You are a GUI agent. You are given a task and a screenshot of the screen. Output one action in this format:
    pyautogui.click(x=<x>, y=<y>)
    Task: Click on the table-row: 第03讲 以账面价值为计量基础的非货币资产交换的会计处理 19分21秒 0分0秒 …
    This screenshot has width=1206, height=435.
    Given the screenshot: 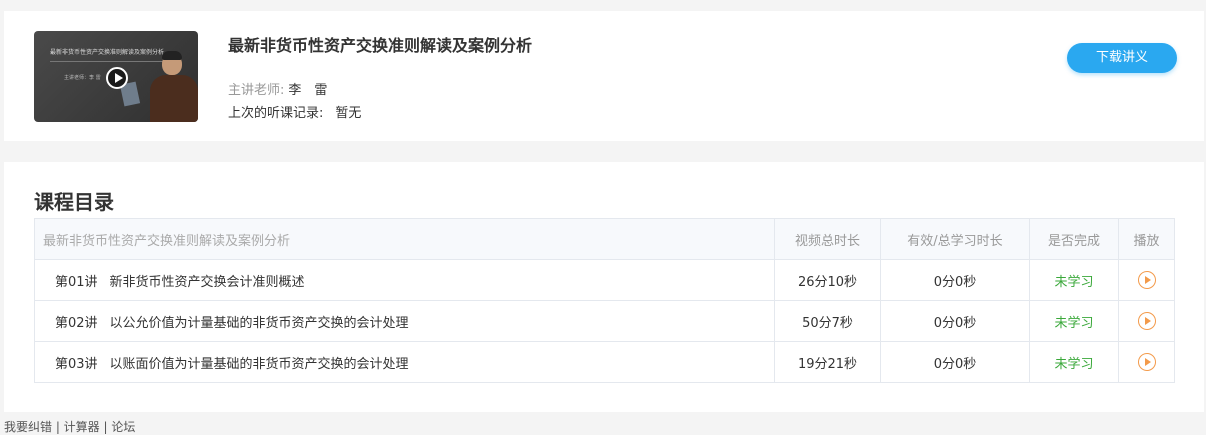 What is the action you would take?
    pyautogui.click(x=604, y=362)
    